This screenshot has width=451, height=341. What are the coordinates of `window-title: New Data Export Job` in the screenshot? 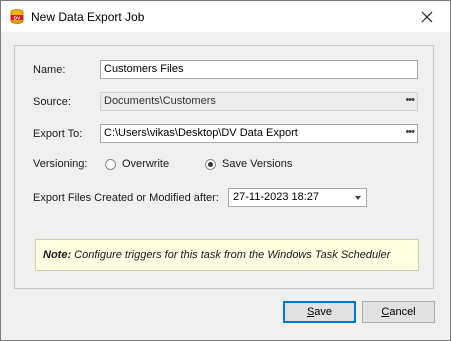 It's located at (88, 17).